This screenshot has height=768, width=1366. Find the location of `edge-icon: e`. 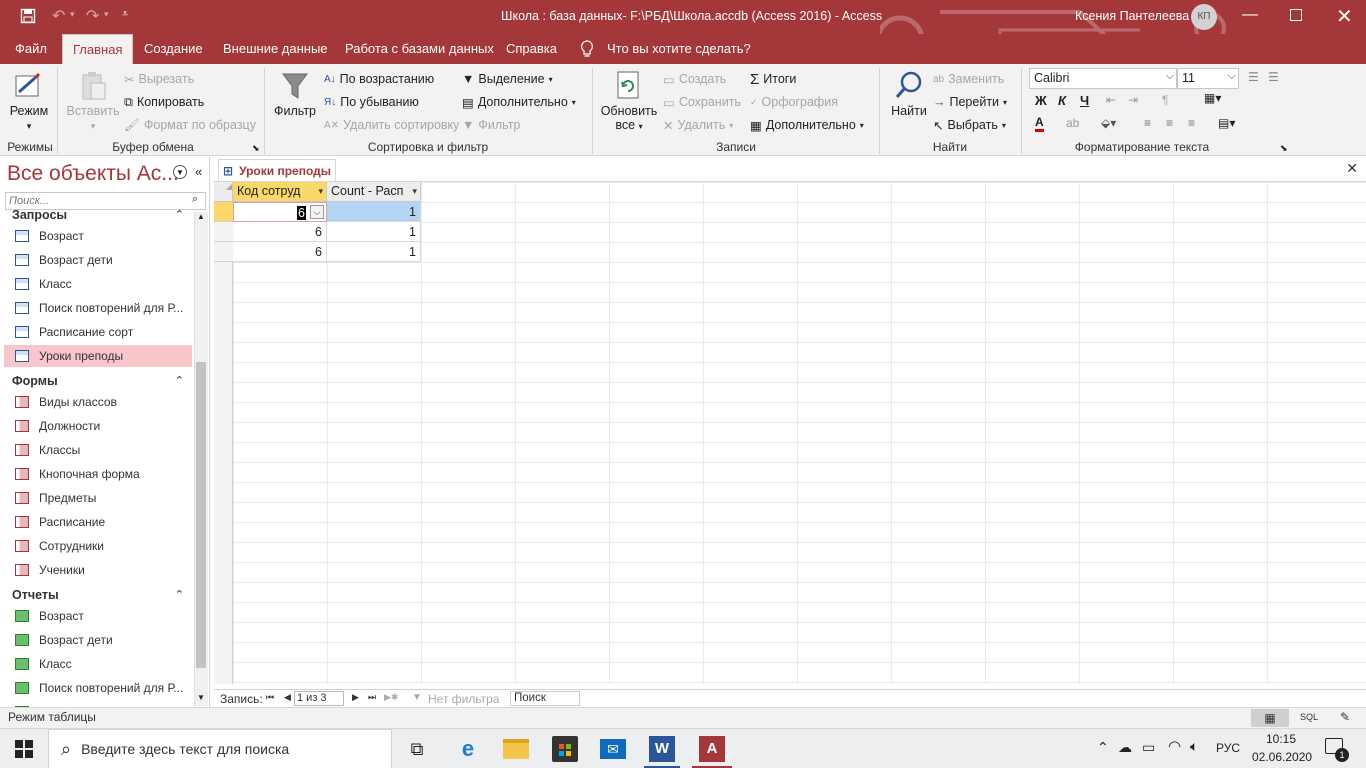

edge-icon: e is located at coordinates (468, 749).